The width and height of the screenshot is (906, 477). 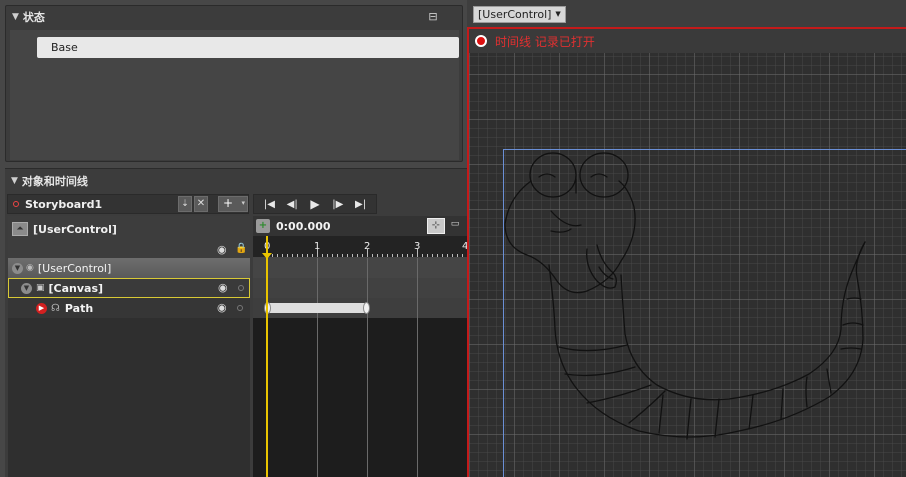 I want to click on playback-controls: |◀ ◀| ▶ |▶ ▶|, so click(x=315, y=204).